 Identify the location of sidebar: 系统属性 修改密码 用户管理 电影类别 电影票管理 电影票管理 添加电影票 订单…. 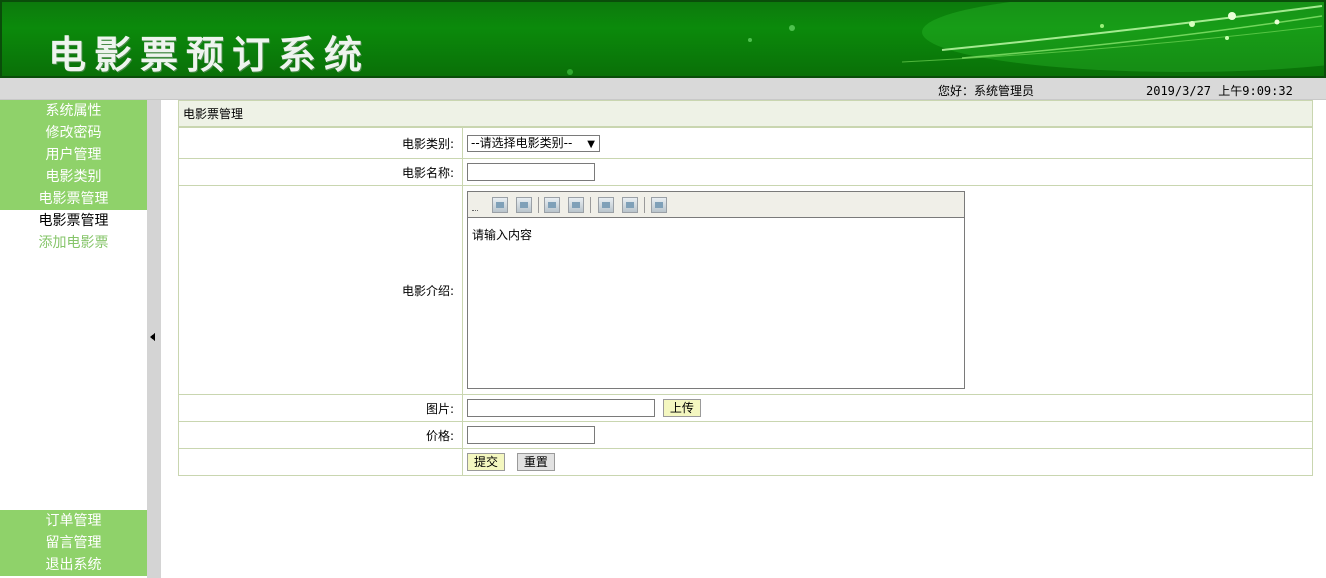
(73, 339).